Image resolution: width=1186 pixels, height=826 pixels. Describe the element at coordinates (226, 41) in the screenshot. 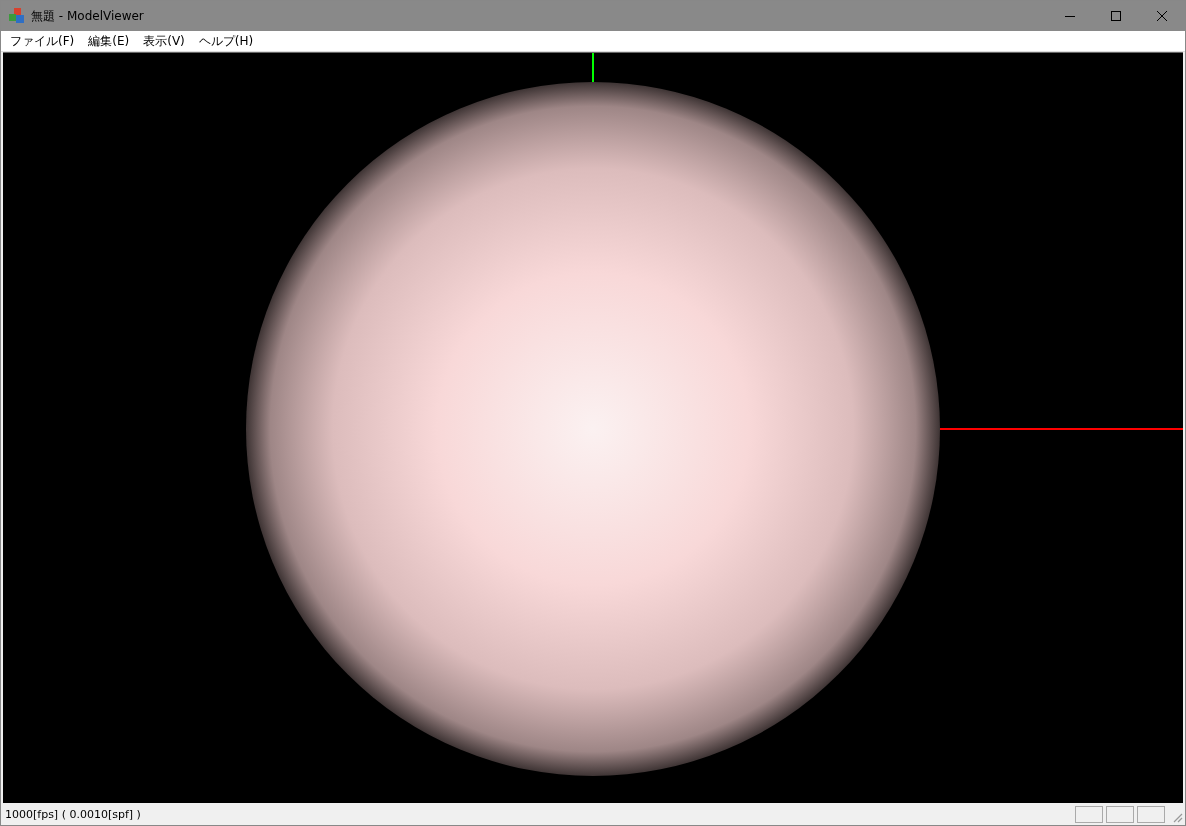

I see `menu-item: ヘルプ(H)` at that location.